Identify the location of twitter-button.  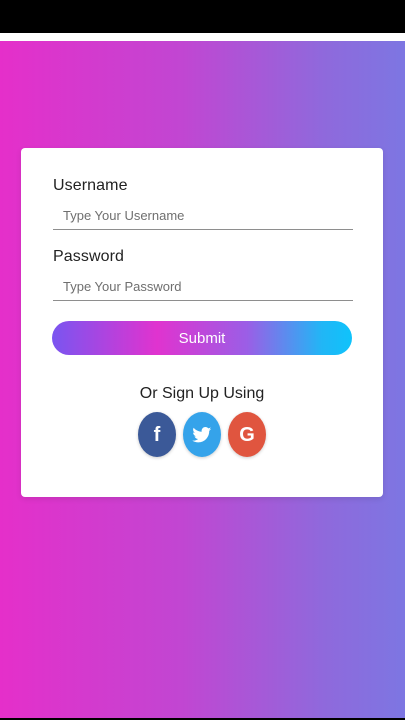
(202, 434).